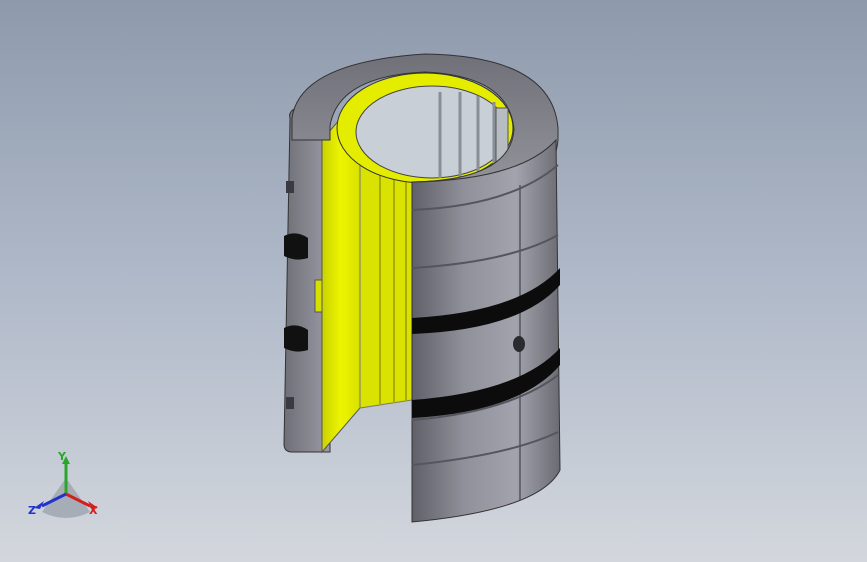 The width and height of the screenshot is (867, 562). Describe the element at coordinates (32, 510) in the screenshot. I see `z-axis-label: Z` at that location.